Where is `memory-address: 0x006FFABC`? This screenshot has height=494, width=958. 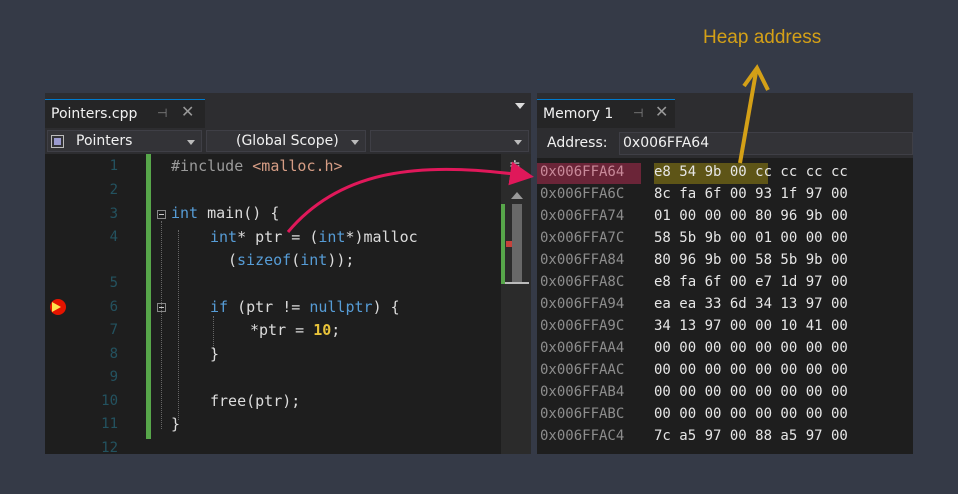 memory-address: 0x006FFABC is located at coordinates (582, 414).